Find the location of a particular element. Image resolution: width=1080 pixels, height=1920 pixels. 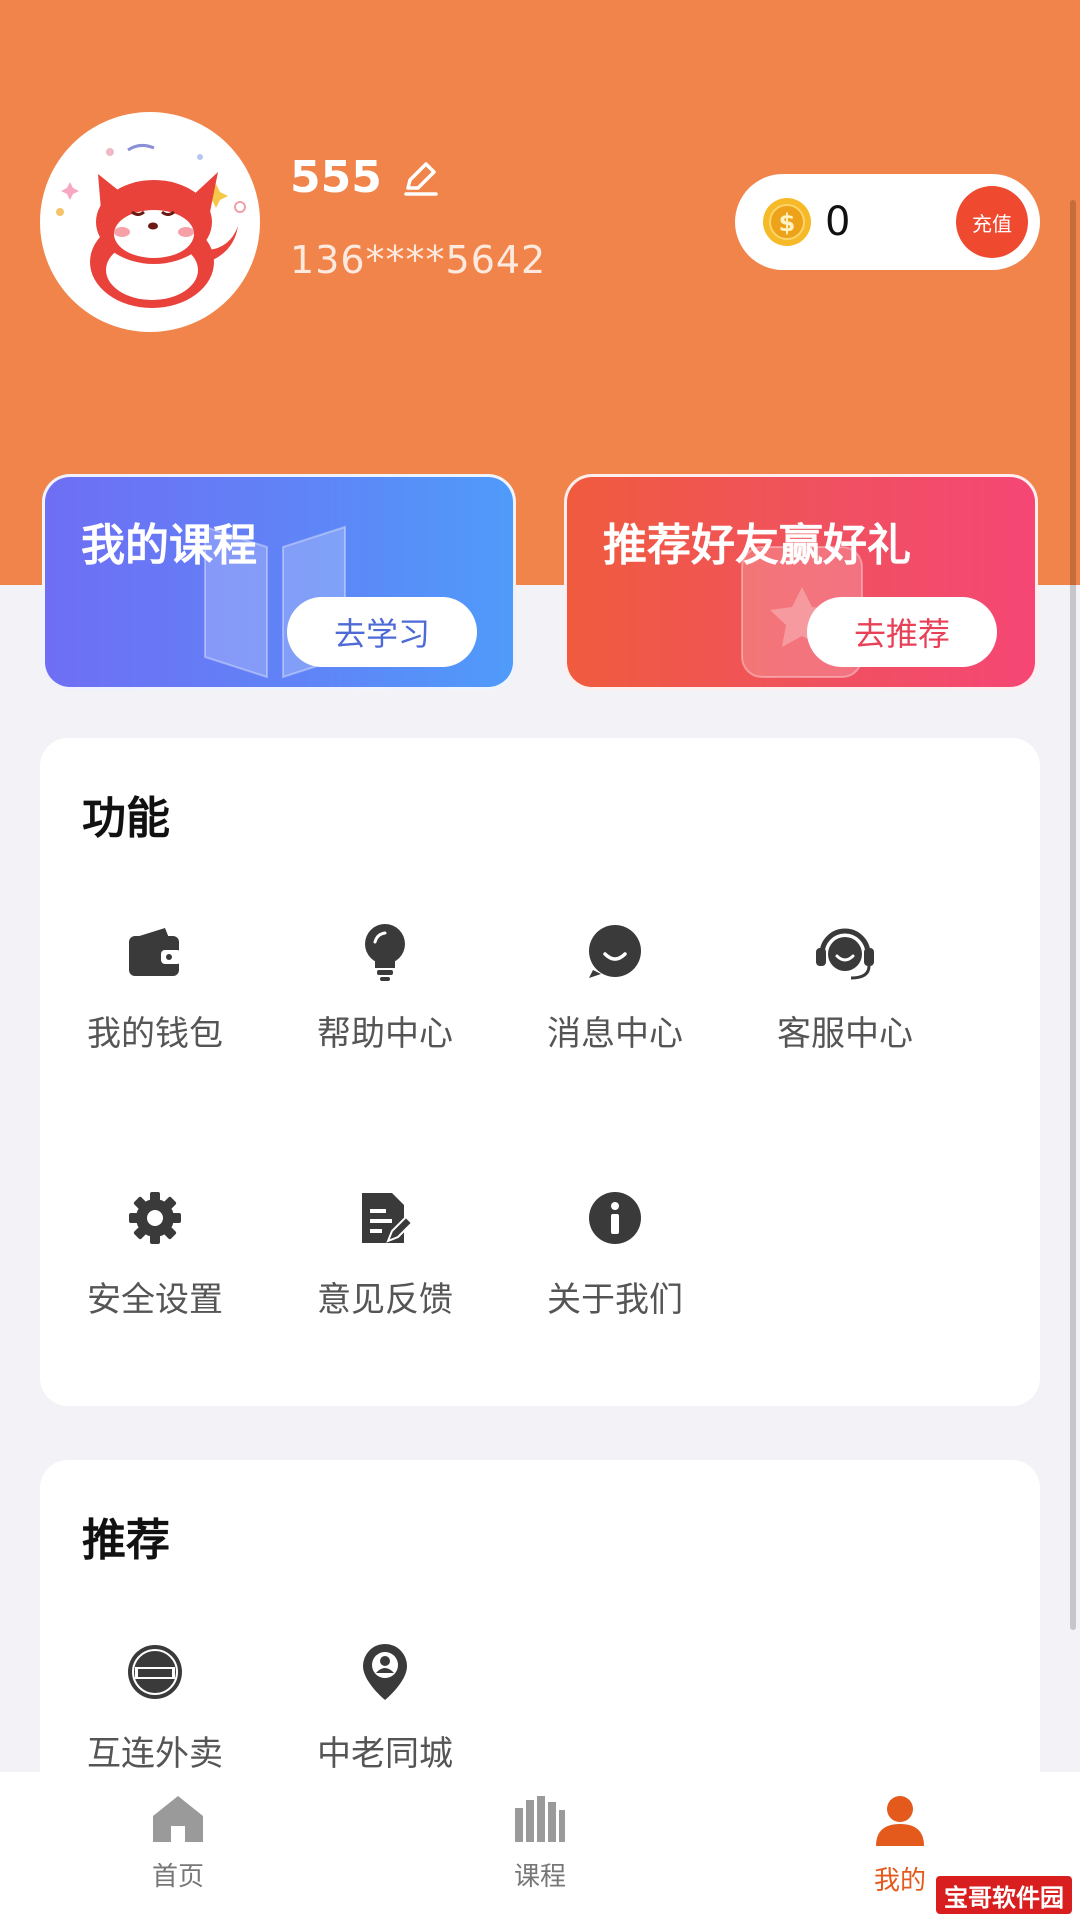

bottom-tab-bar: 首页 课程 我的 is located at coordinates (540, 1846).